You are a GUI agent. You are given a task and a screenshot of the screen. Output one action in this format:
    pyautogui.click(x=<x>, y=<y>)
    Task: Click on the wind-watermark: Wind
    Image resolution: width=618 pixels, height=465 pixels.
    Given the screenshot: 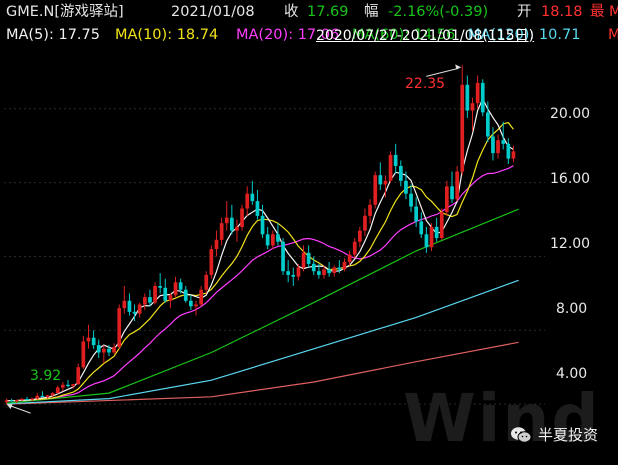 What is the action you would take?
    pyautogui.click(x=502, y=418)
    